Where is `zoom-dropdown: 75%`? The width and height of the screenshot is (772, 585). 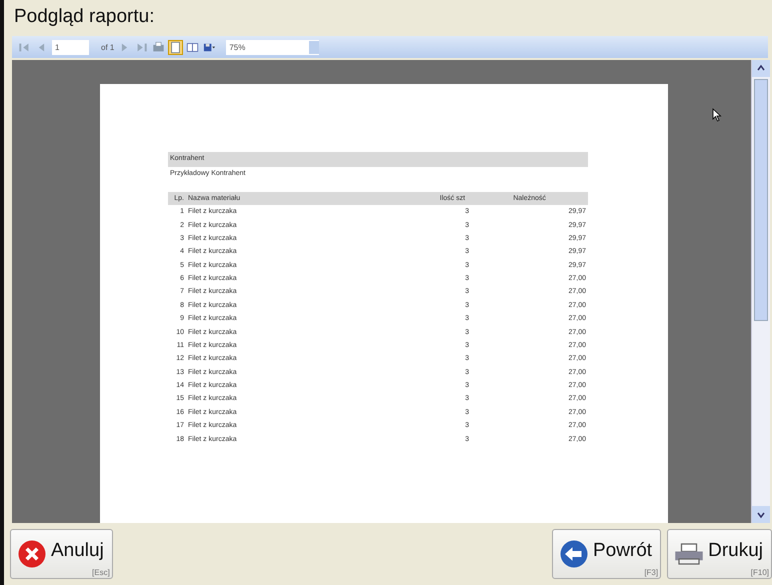 zoom-dropdown: 75% is located at coordinates (273, 47).